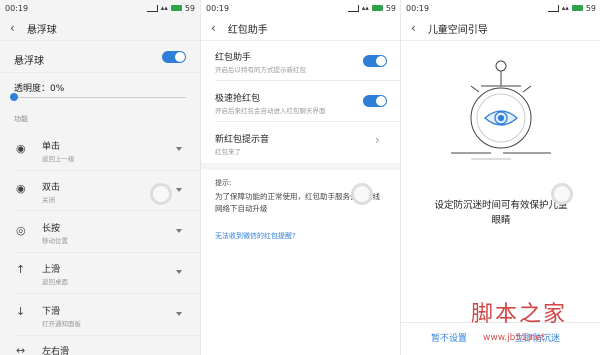 The height and width of the screenshot is (355, 600). What do you see at coordinates (14, 97) in the screenshot?
I see `transparency-slider-thumb` at bounding box center [14, 97].